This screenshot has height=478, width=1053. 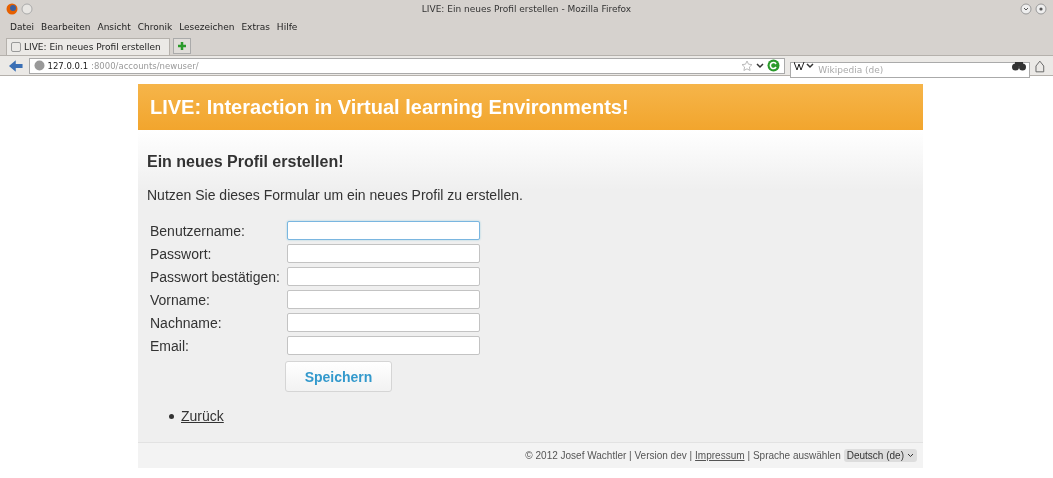 I want to click on menu-item: Extras, so click(x=255, y=27).